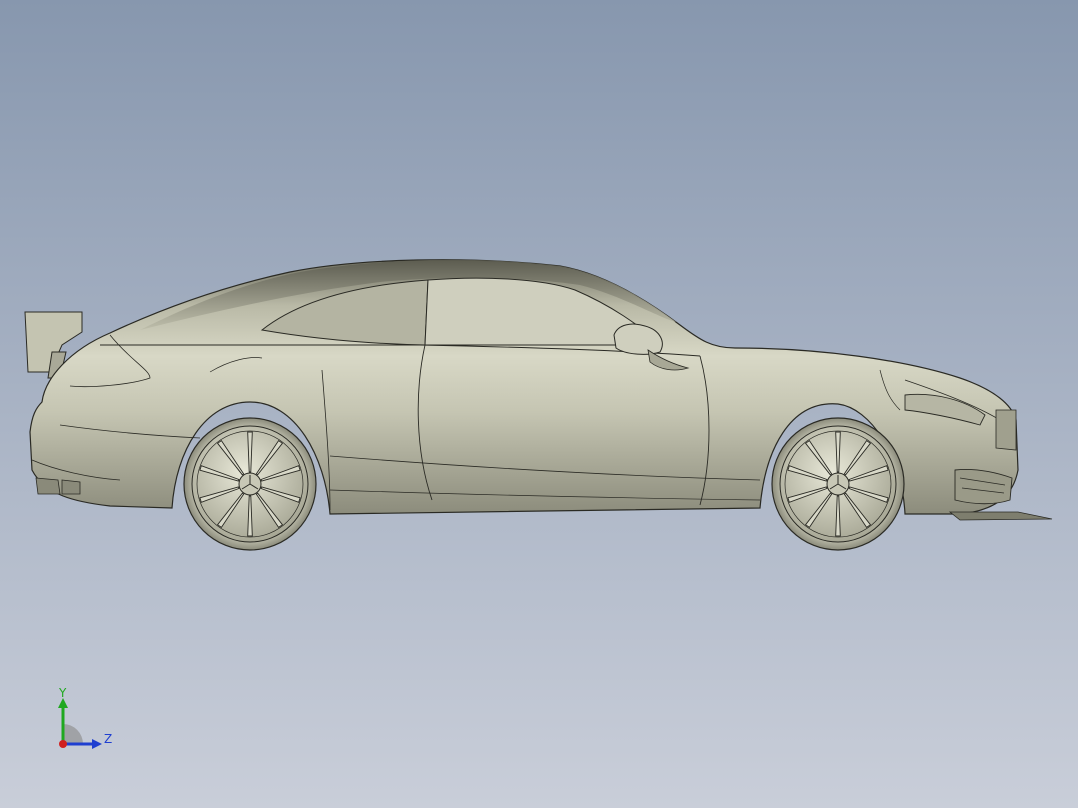  I want to click on coordinate-triad: Y Z, so click(85, 721).